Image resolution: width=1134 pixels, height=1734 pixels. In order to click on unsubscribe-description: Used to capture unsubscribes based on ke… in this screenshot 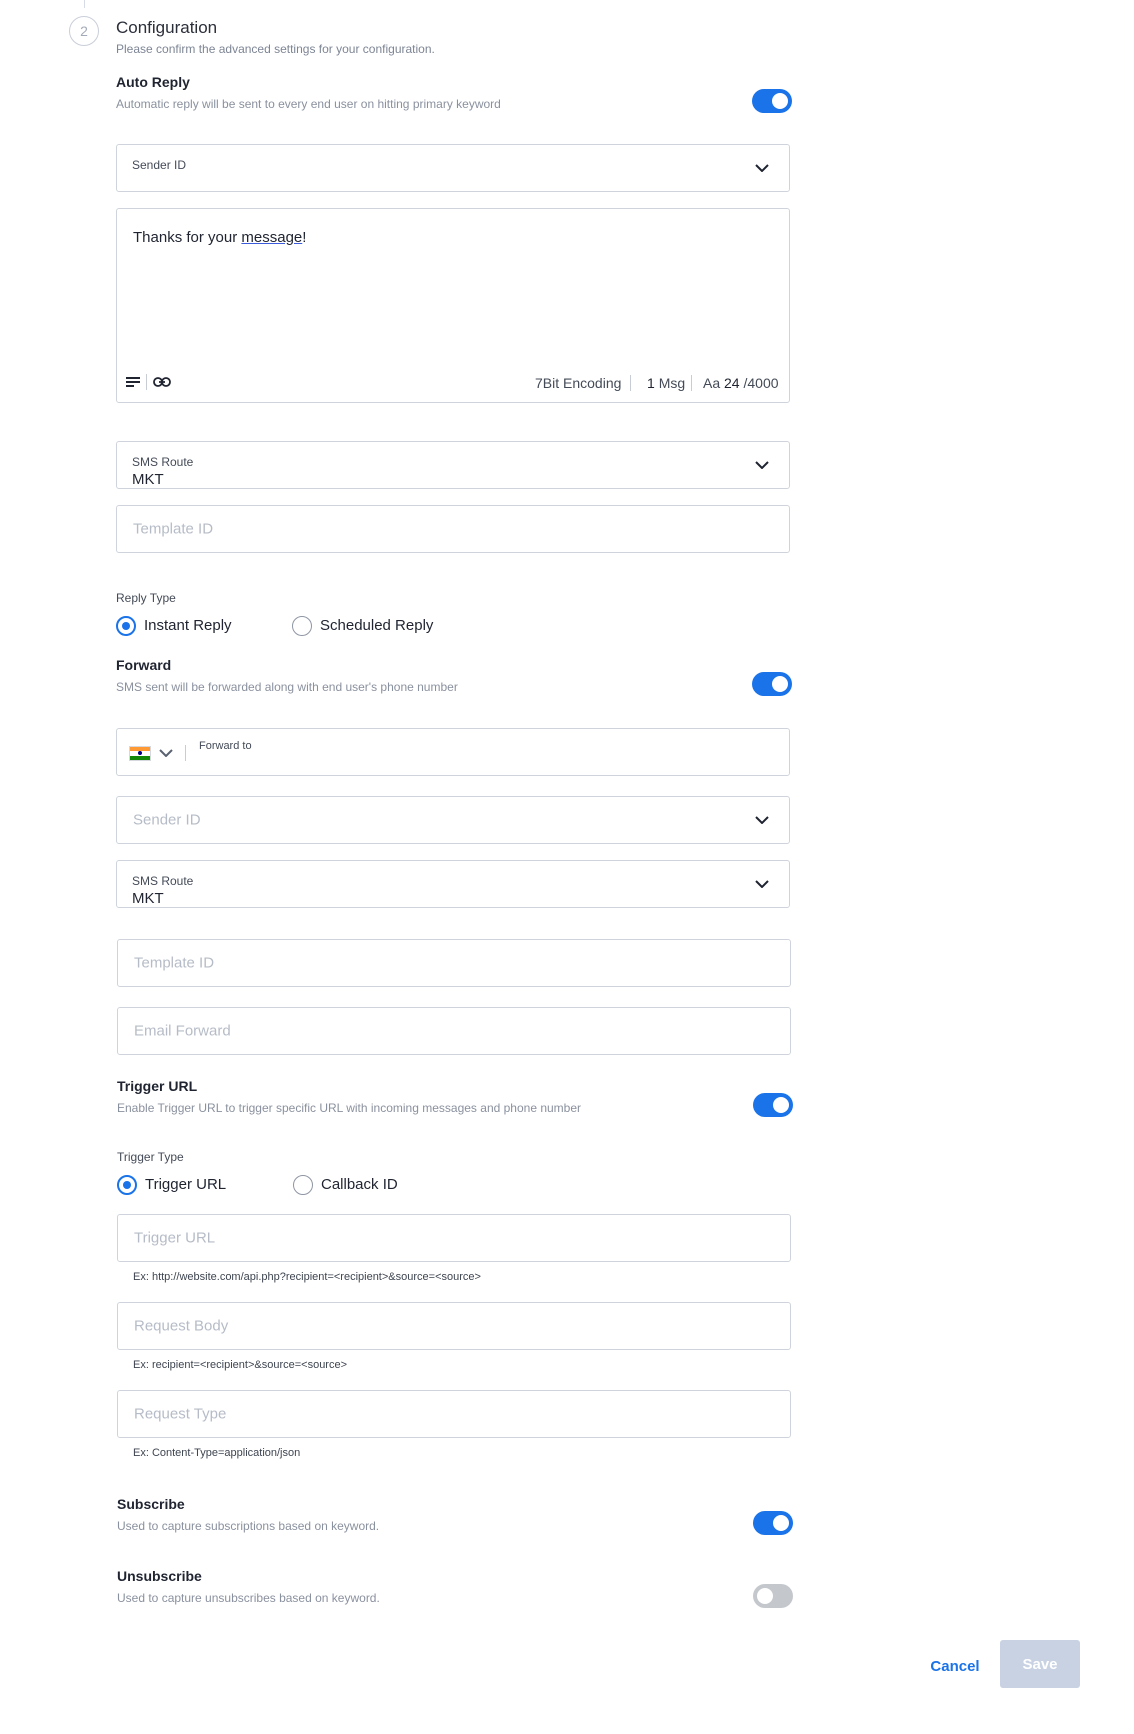, I will do `click(248, 1598)`.